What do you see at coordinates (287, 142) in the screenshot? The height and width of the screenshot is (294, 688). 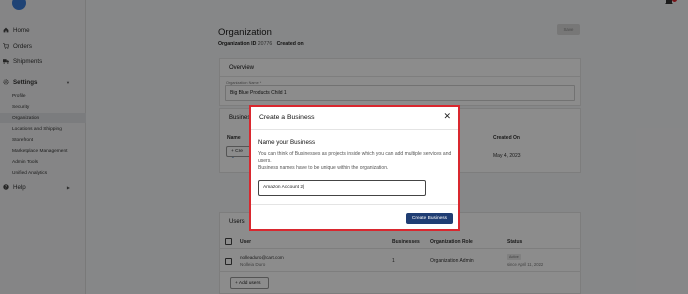 I see `modal-heading: Name your Business` at bounding box center [287, 142].